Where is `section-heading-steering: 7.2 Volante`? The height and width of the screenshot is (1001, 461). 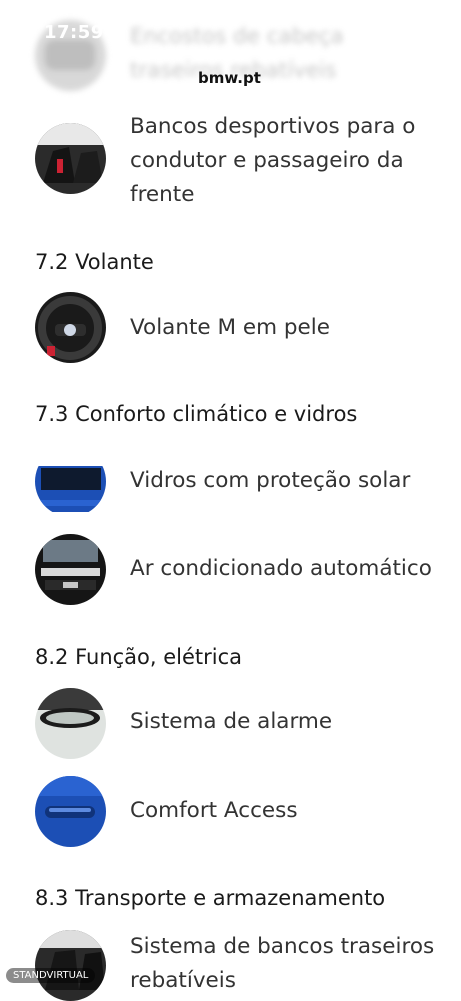
section-heading-steering: 7.2 Volante is located at coordinates (94, 262).